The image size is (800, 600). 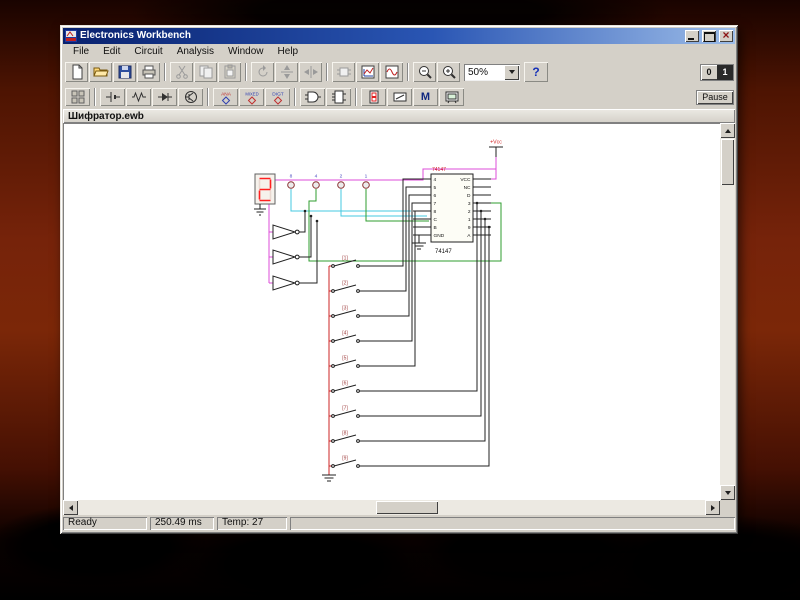 I want to click on zoom-in-icon, so click(x=449, y=72).